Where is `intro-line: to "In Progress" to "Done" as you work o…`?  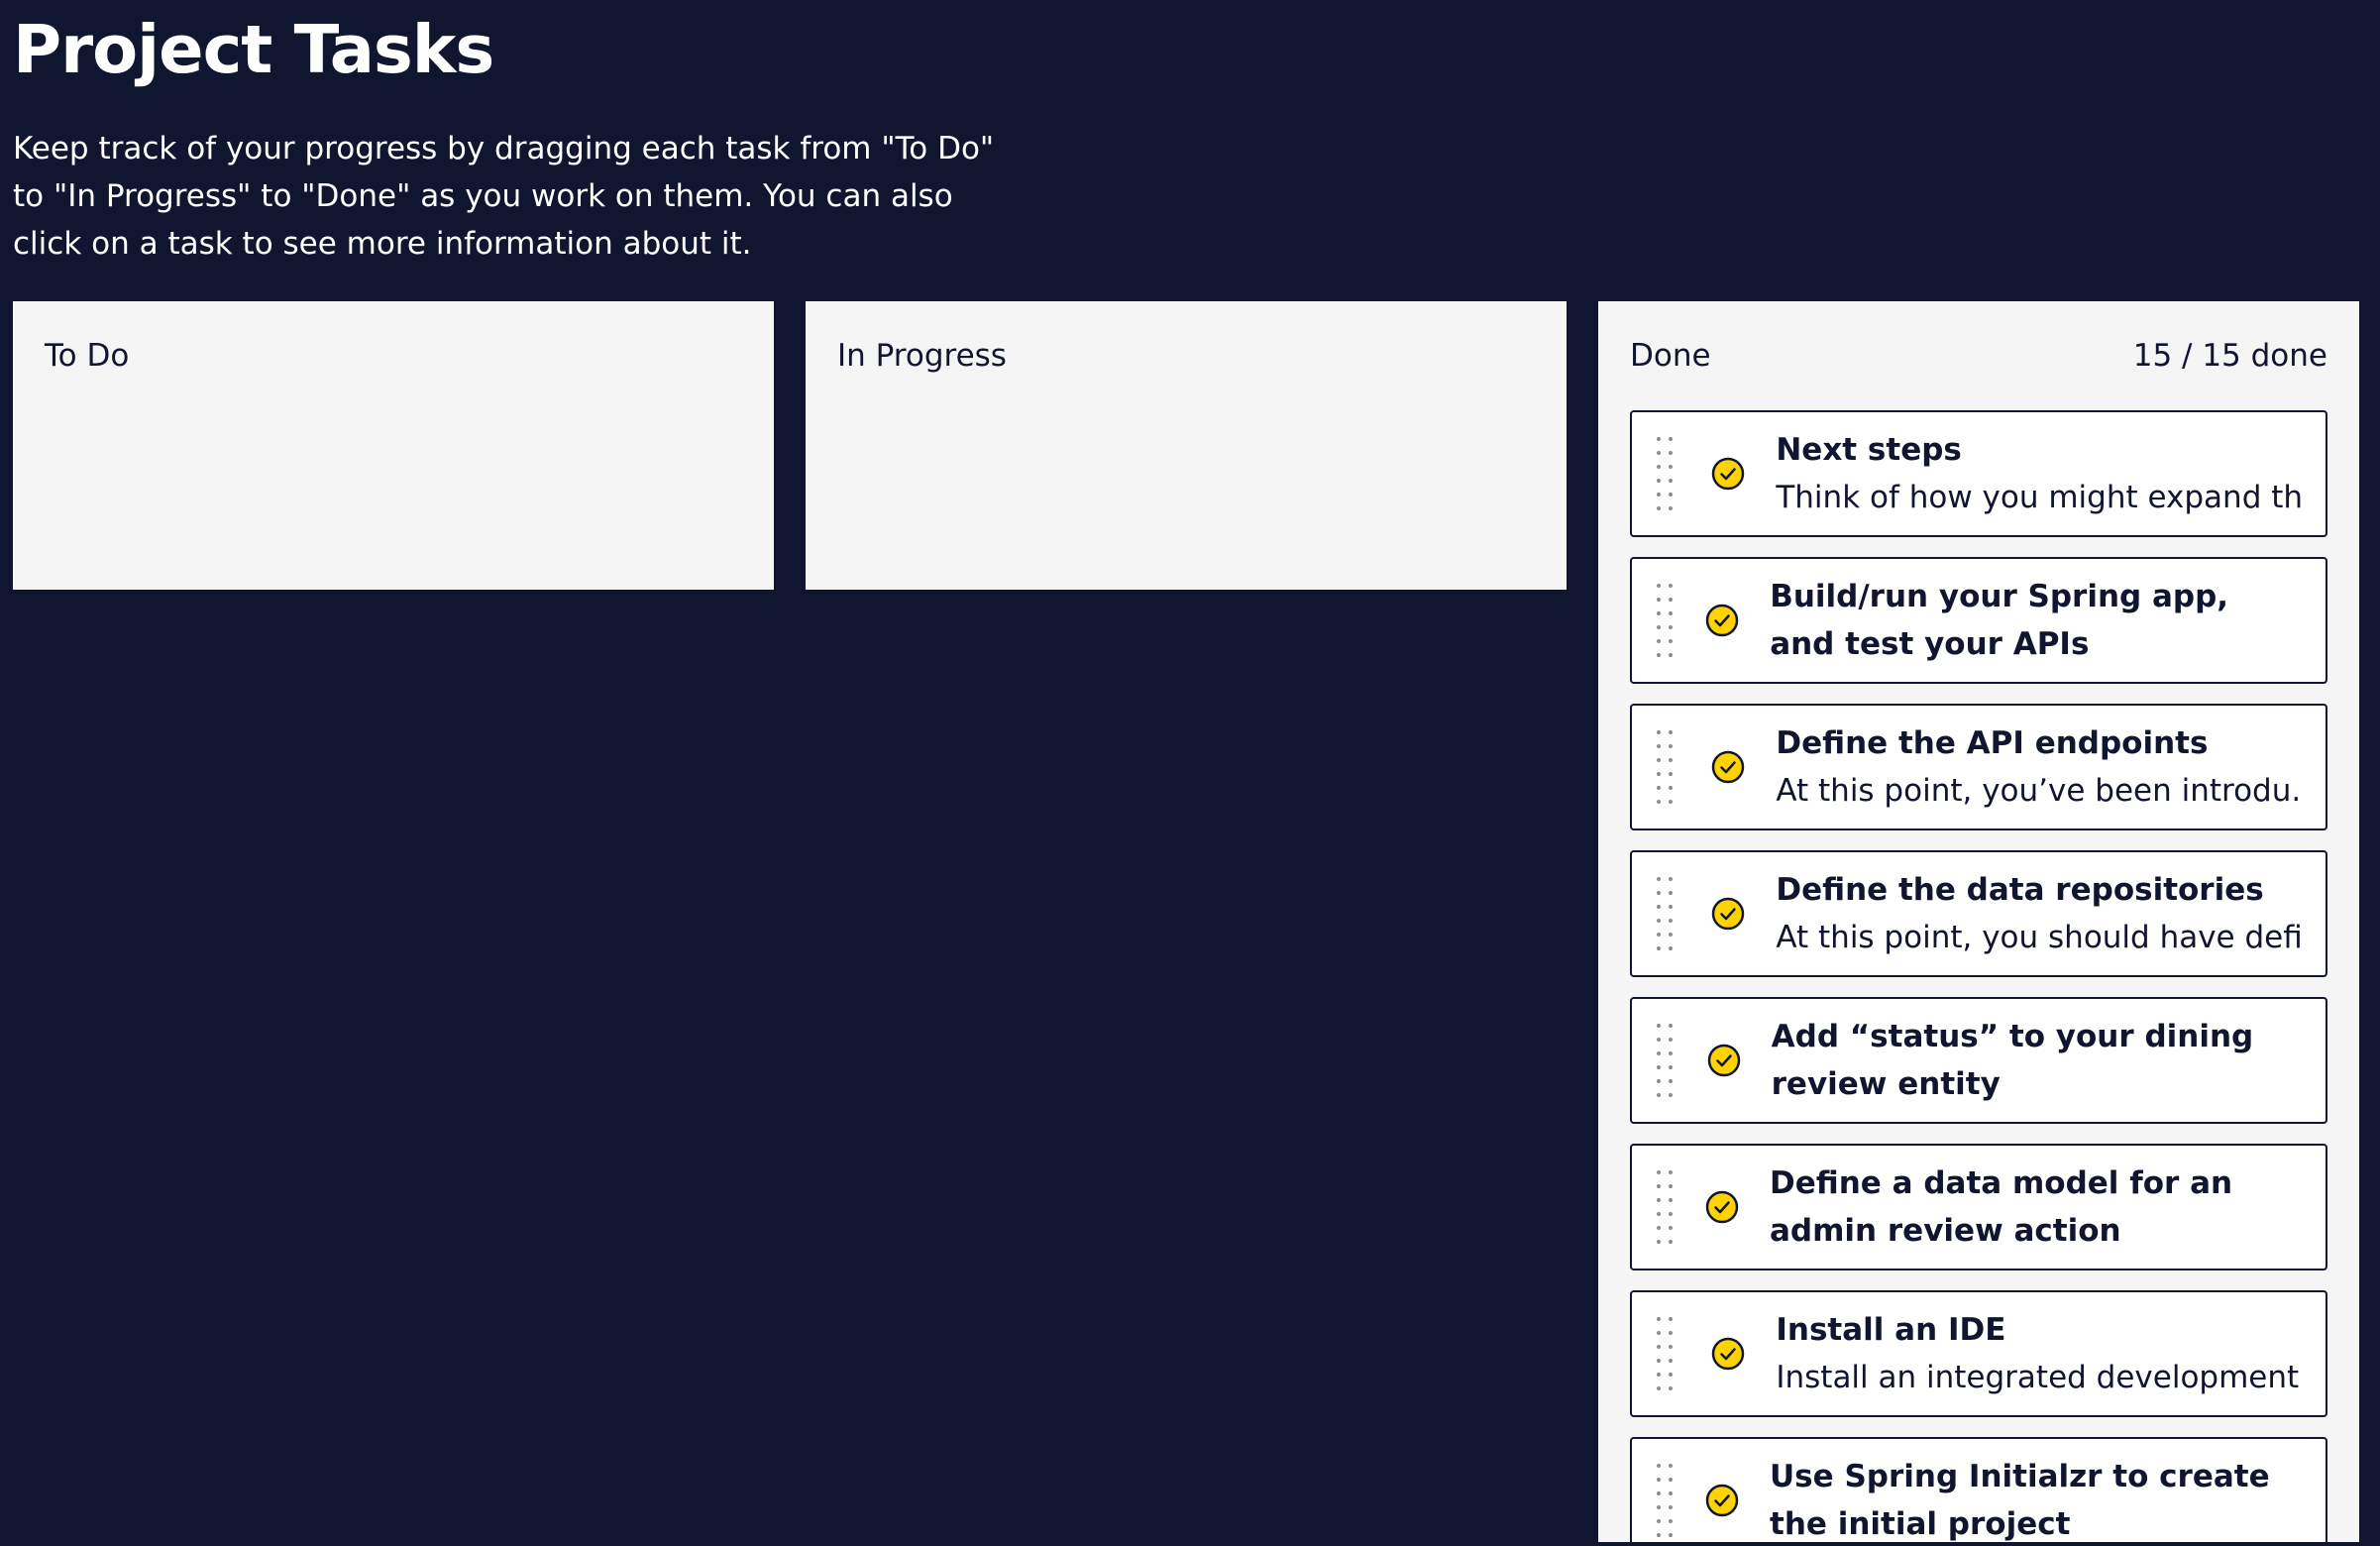
intro-line: to "In Progress" to "Done" as you work o… is located at coordinates (483, 196).